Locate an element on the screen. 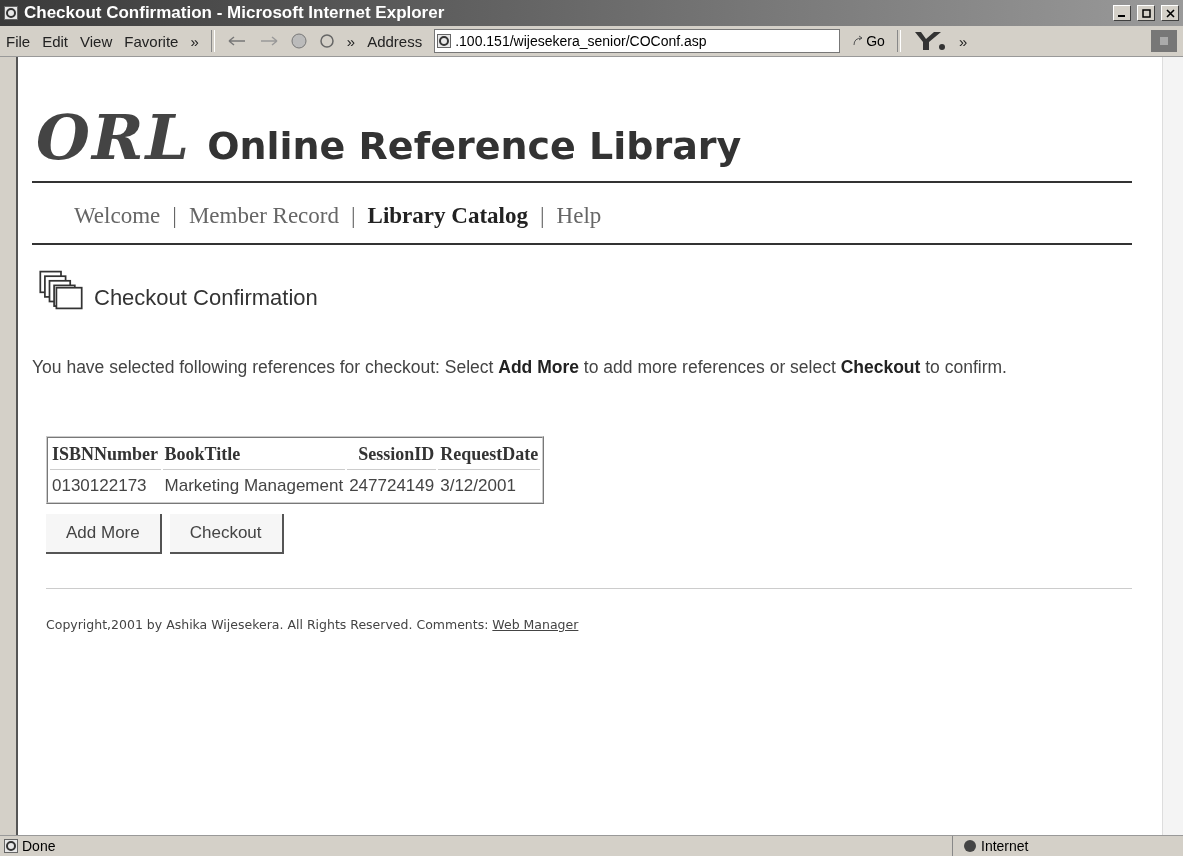 Image resolution: width=1183 pixels, height=856 pixels. web-manager-link: Web Manager is located at coordinates (535, 624).